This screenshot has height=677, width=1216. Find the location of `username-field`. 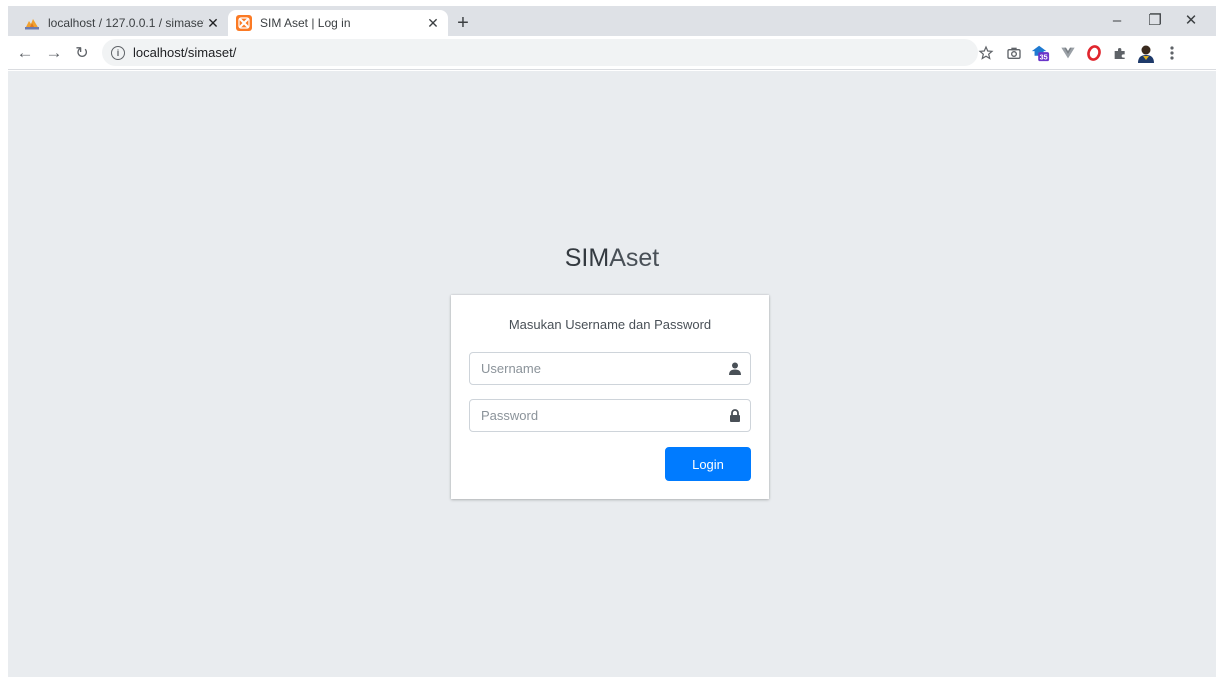

username-field is located at coordinates (610, 368).